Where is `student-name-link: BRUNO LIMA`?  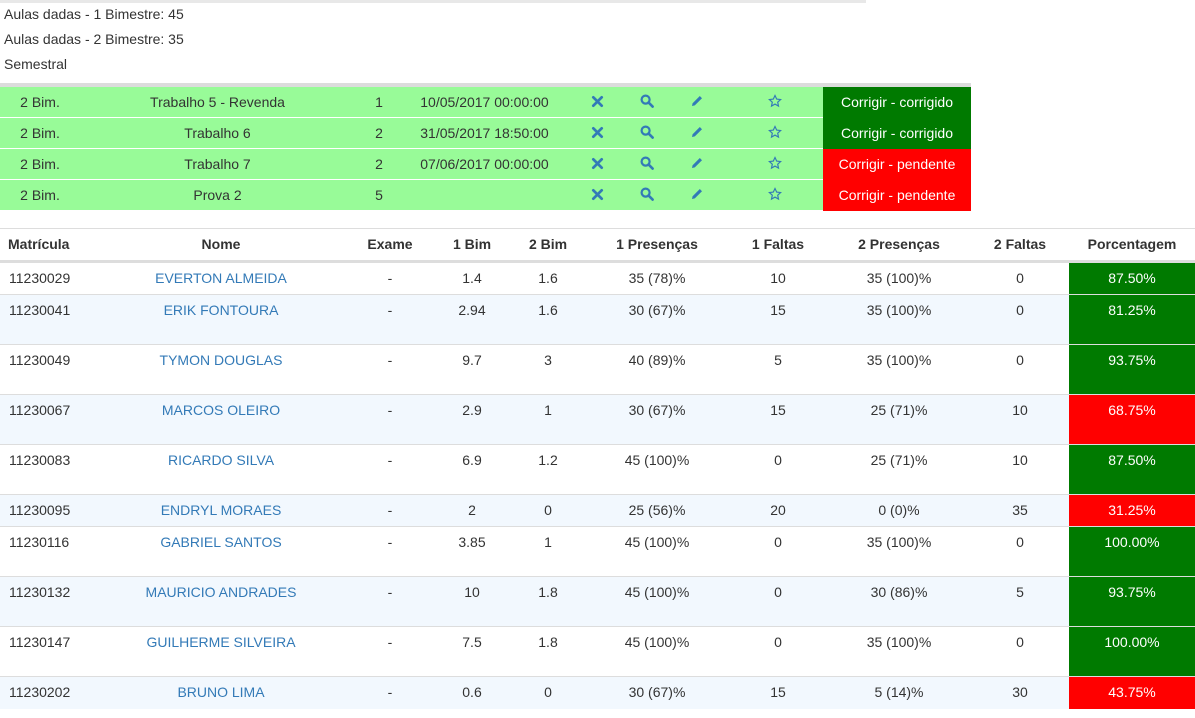 student-name-link: BRUNO LIMA is located at coordinates (221, 692).